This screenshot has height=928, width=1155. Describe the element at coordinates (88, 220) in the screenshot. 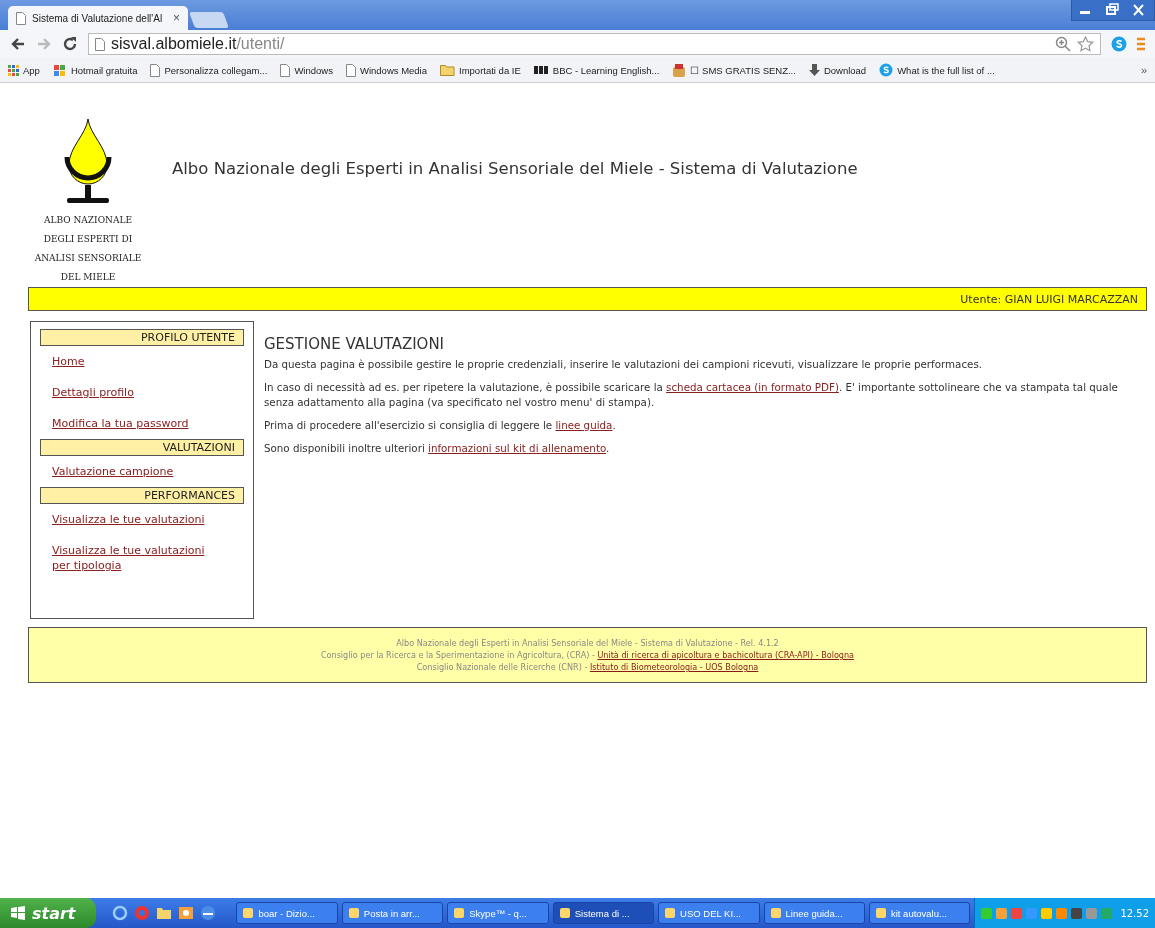

I see `logo-text: ALBO NAZIONALE` at that location.